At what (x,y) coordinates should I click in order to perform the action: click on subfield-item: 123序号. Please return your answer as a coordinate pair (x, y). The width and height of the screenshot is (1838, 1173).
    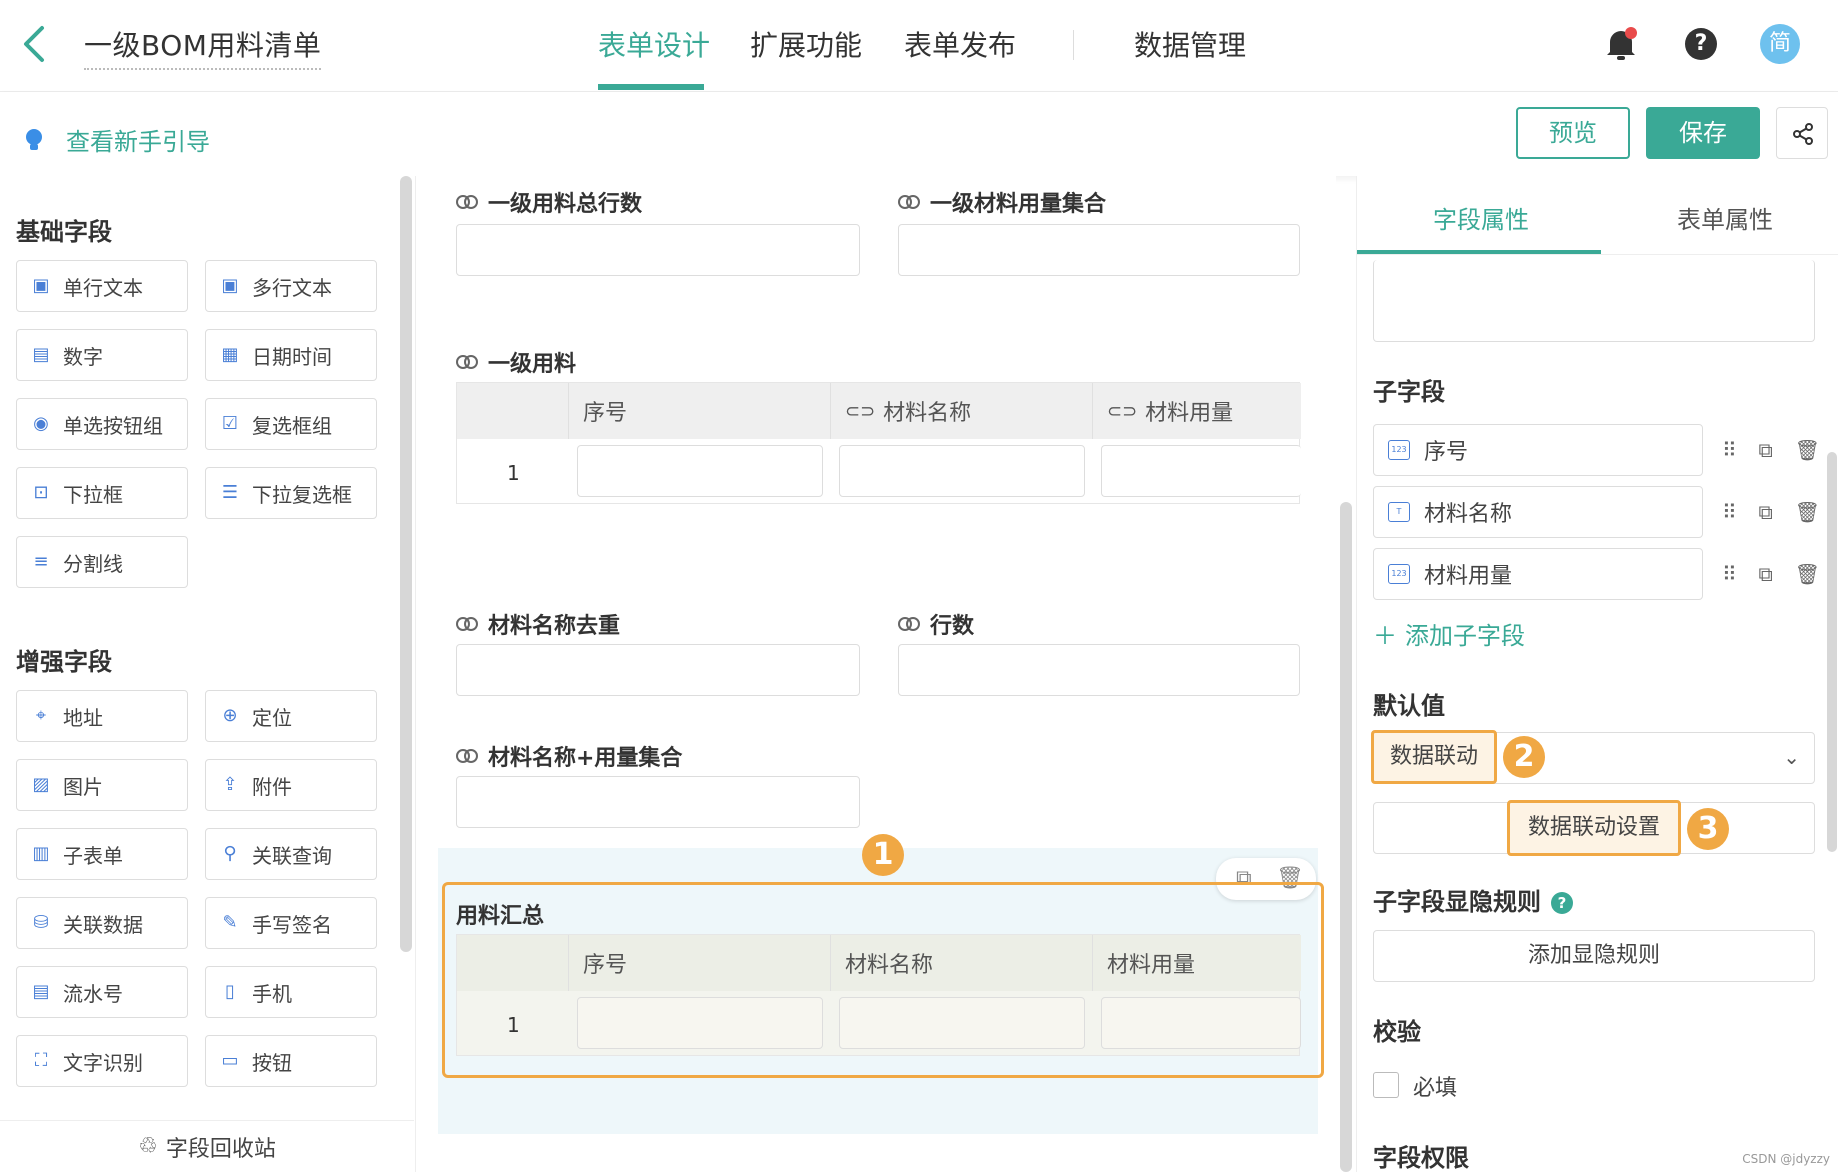
    Looking at the image, I should click on (1538, 450).